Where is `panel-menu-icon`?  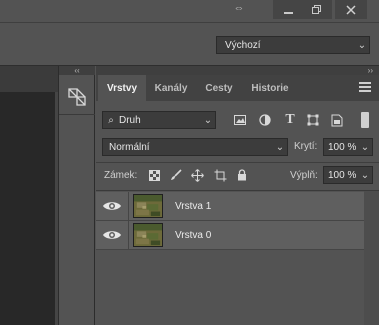
panel-menu-icon is located at coordinates (365, 88).